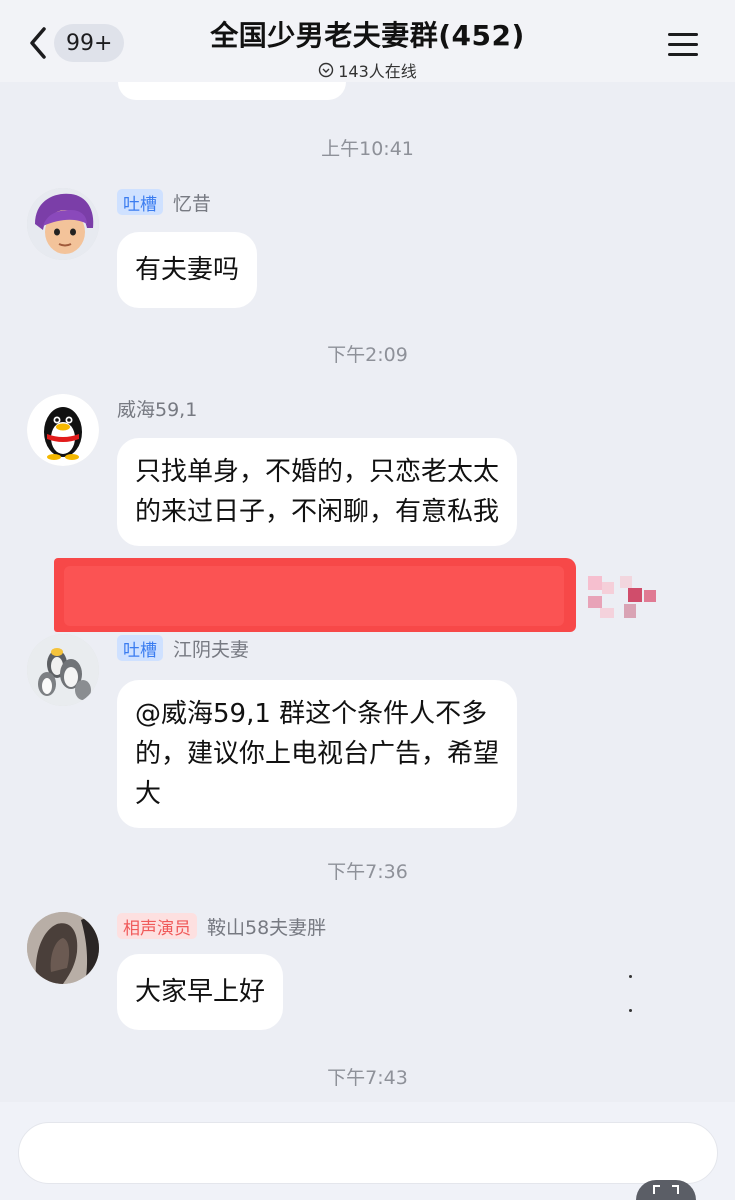 This screenshot has width=735, height=1200. I want to click on fullscreen-button, so click(666, 1190).